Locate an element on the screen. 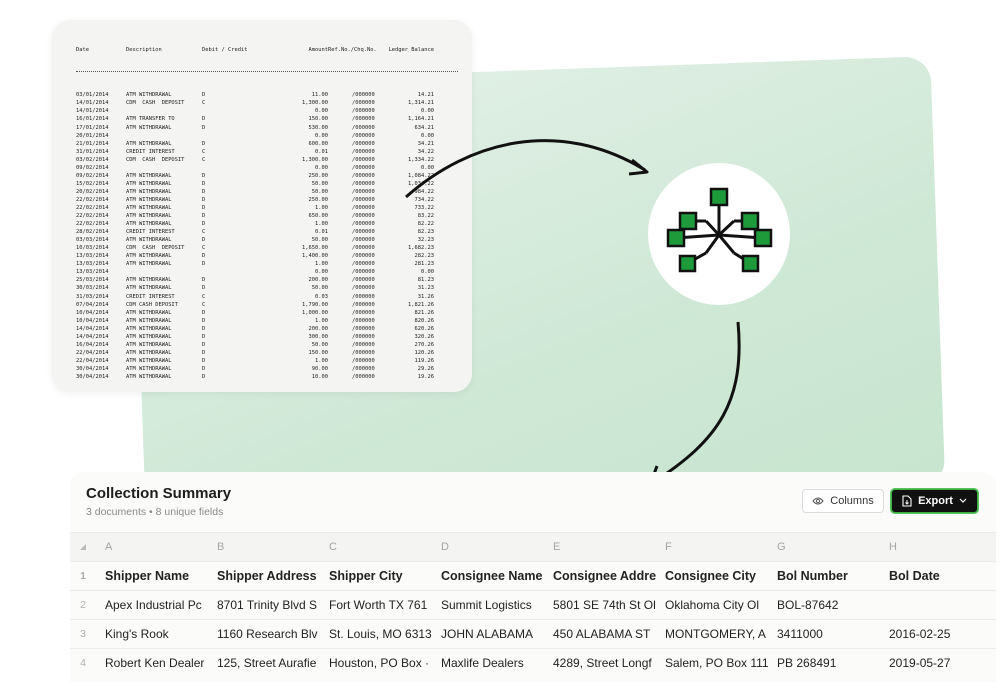 This screenshot has width=1000, height=700. table-cell: JOHN ALABAMA is located at coordinates (488, 634).